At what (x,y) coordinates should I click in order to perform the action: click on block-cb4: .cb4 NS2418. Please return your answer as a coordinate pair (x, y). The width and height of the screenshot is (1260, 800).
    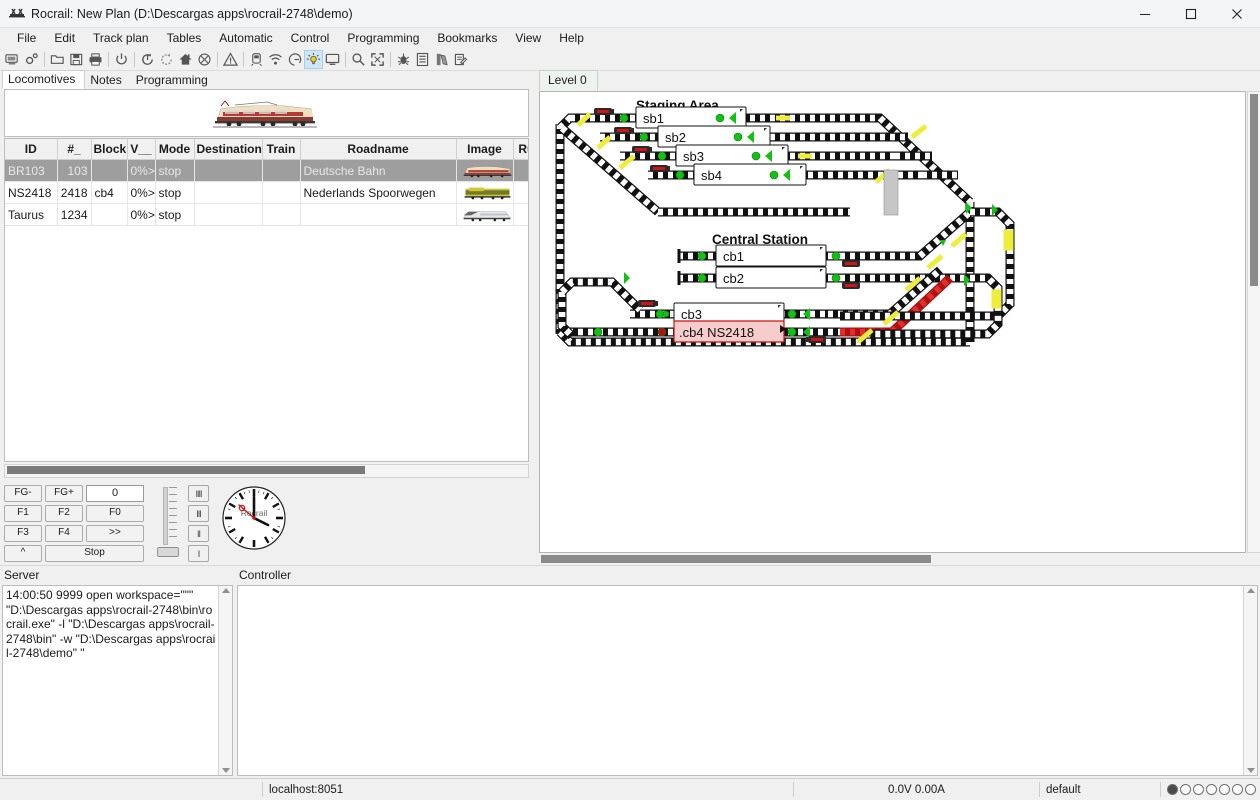
    Looking at the image, I should click on (729, 331).